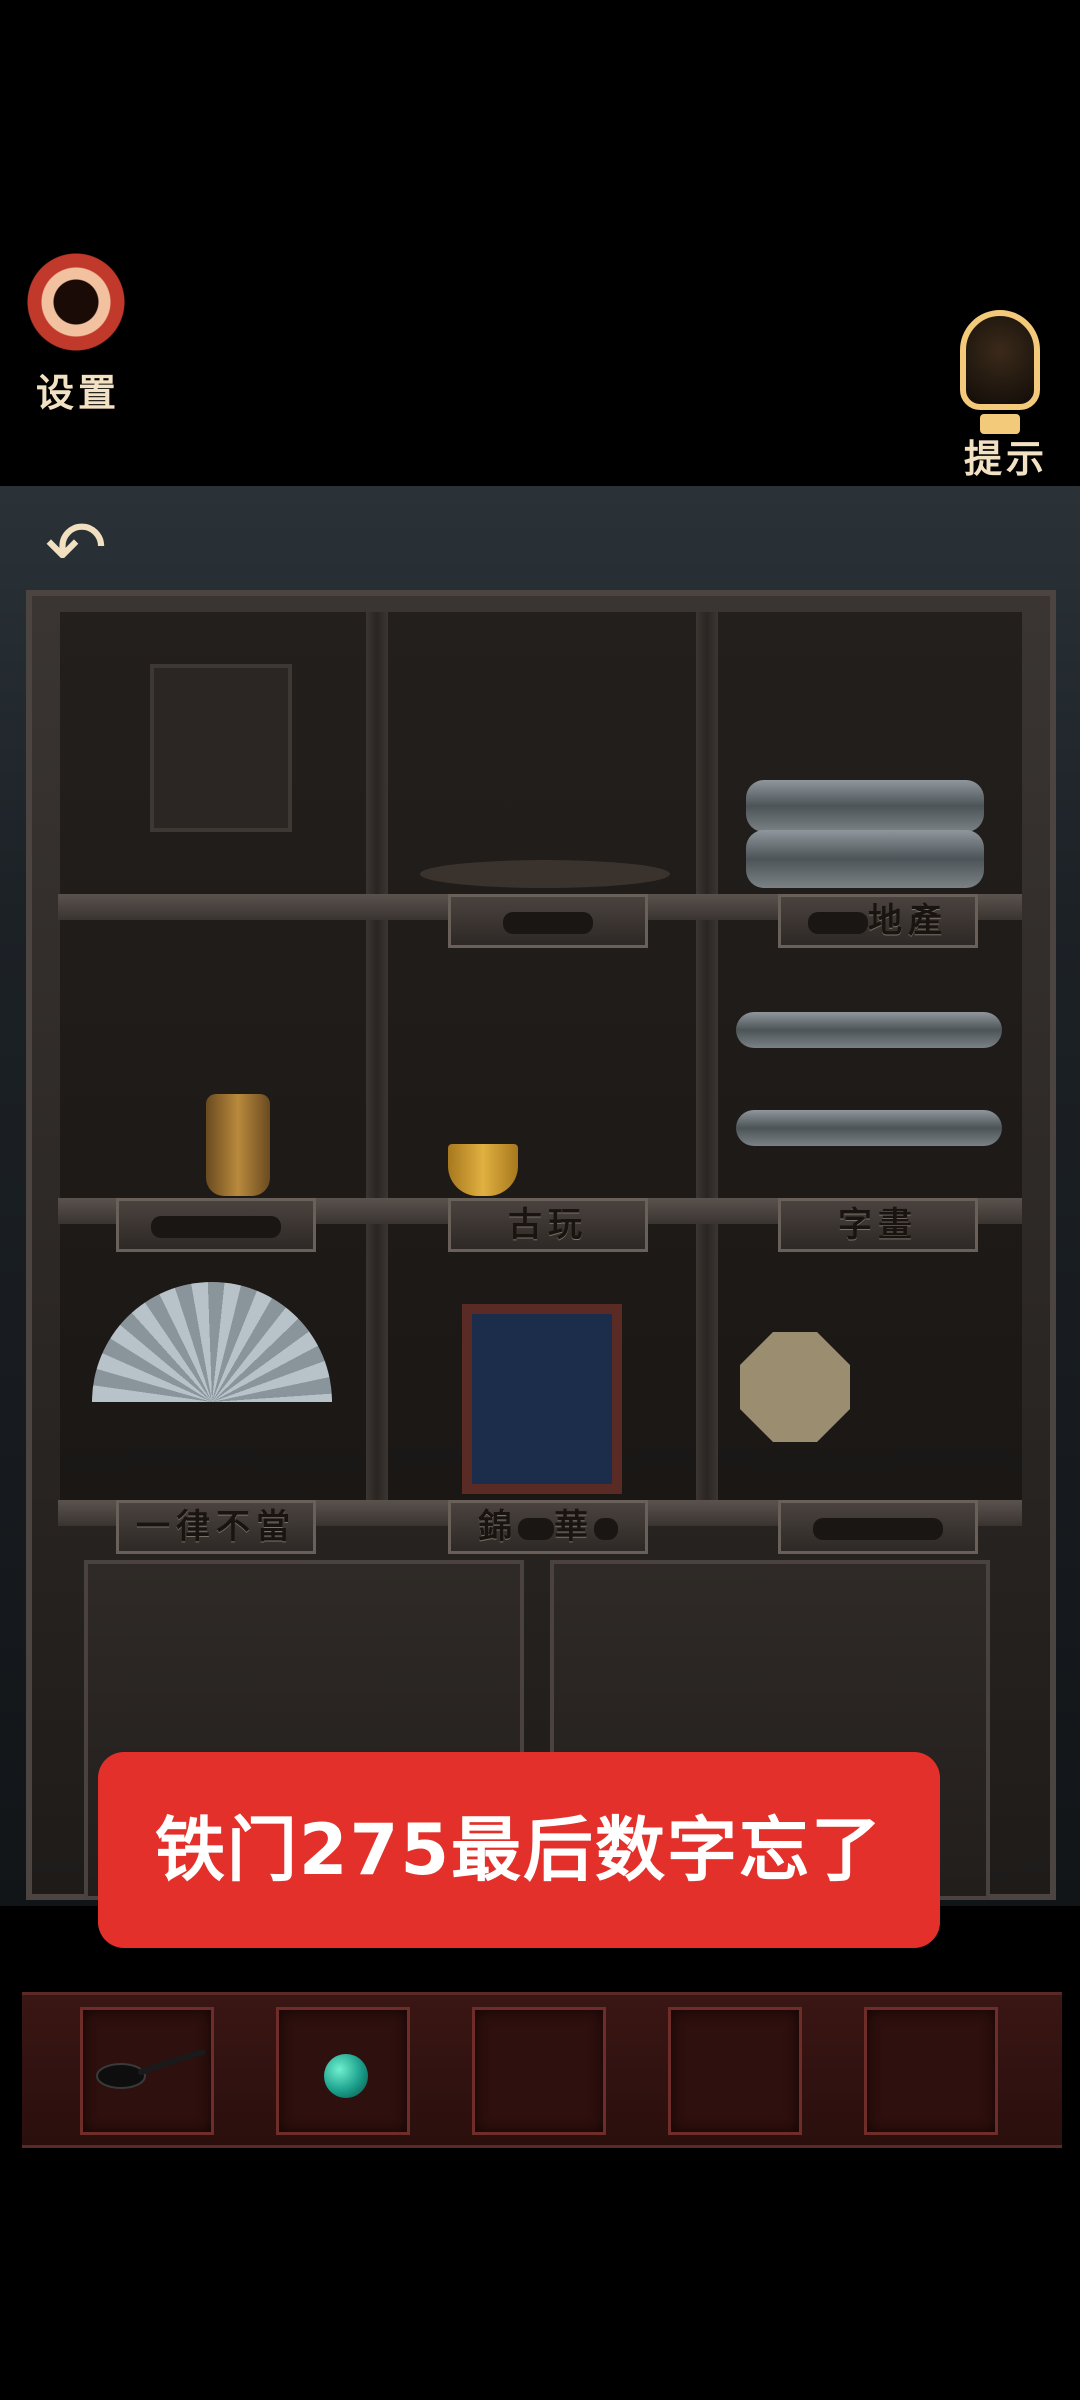 Image resolution: width=1080 pixels, height=2400 pixels. Describe the element at coordinates (707, 1062) in the screenshot. I see `cabinet-divider-right` at that location.